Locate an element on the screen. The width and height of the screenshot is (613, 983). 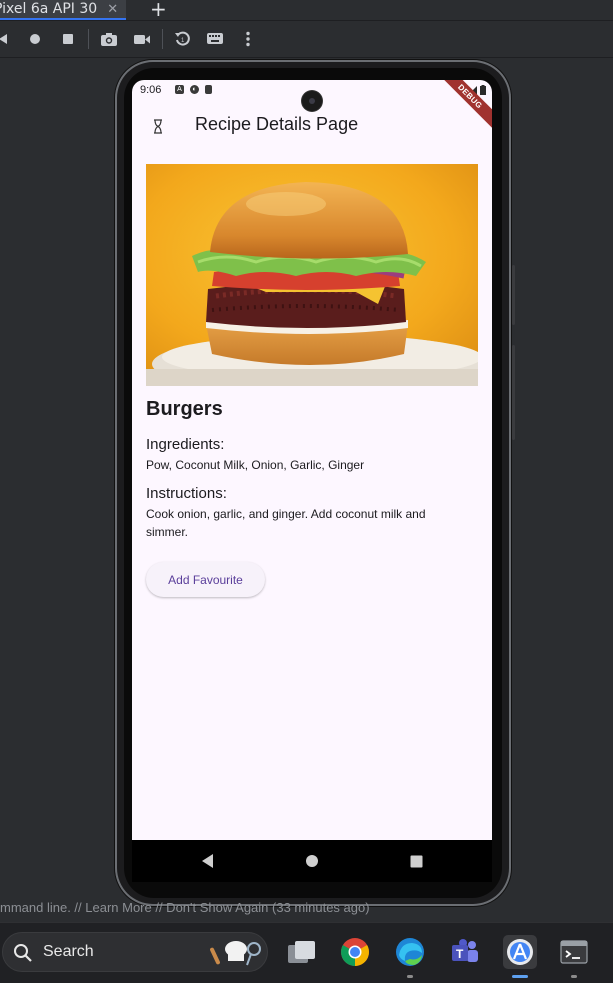
screen-record-icon is located at coordinates (142, 39).